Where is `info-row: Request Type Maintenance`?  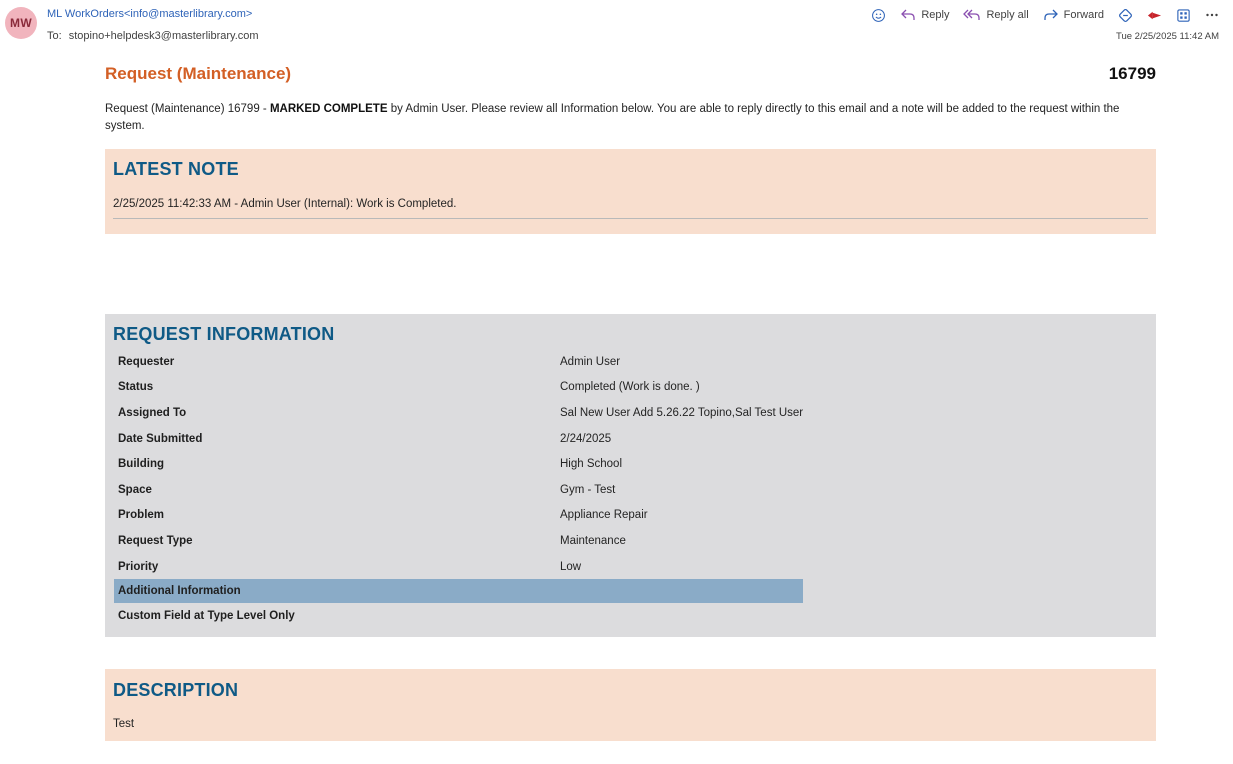 info-row: Request Type Maintenance is located at coordinates (458, 541).